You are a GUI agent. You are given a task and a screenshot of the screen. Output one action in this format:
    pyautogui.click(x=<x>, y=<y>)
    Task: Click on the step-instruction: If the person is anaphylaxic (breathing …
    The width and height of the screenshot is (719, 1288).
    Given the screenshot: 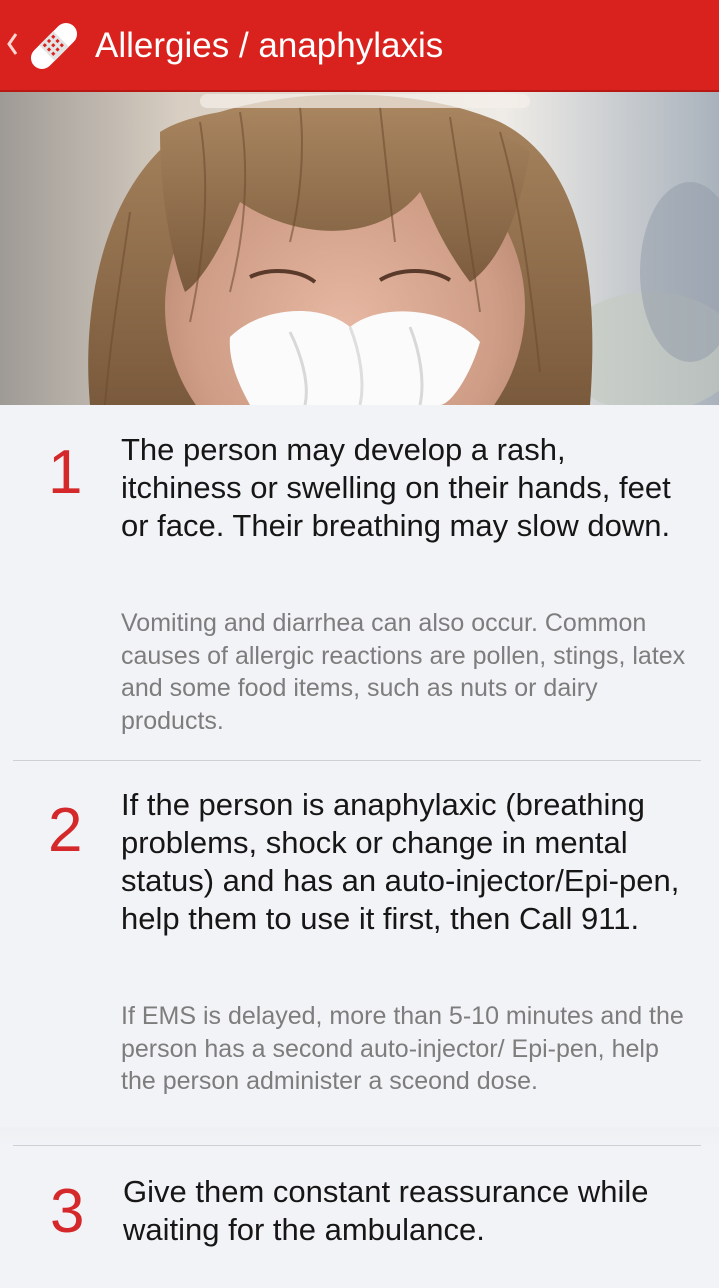 What is the action you would take?
    pyautogui.click(x=400, y=861)
    